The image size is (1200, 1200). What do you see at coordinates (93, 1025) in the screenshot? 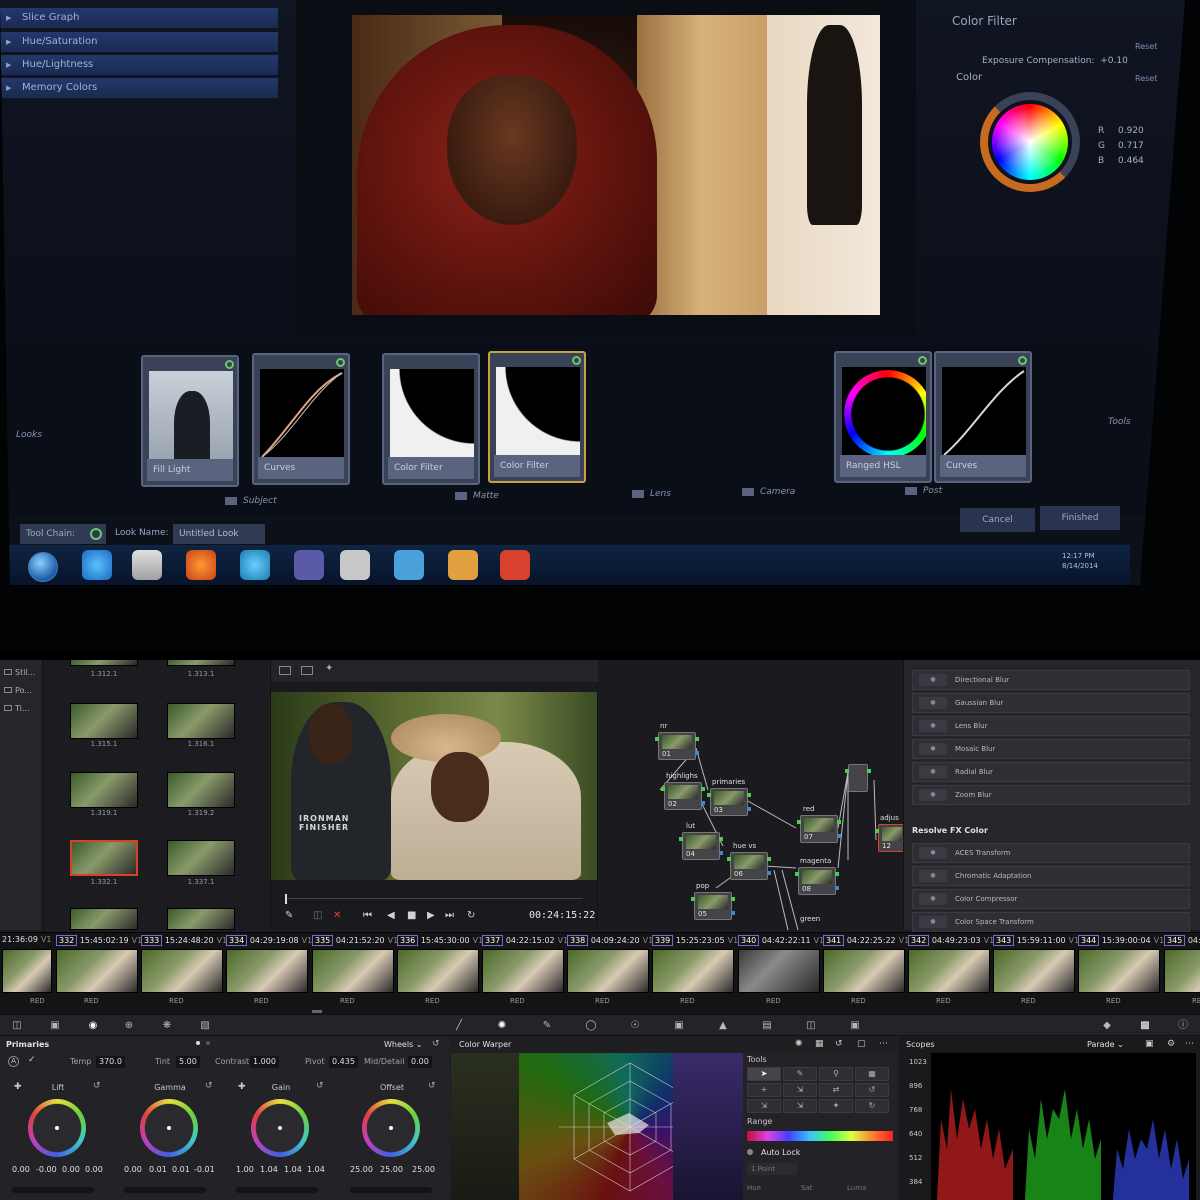
I see `primaries-icon: ◉` at bounding box center [93, 1025].